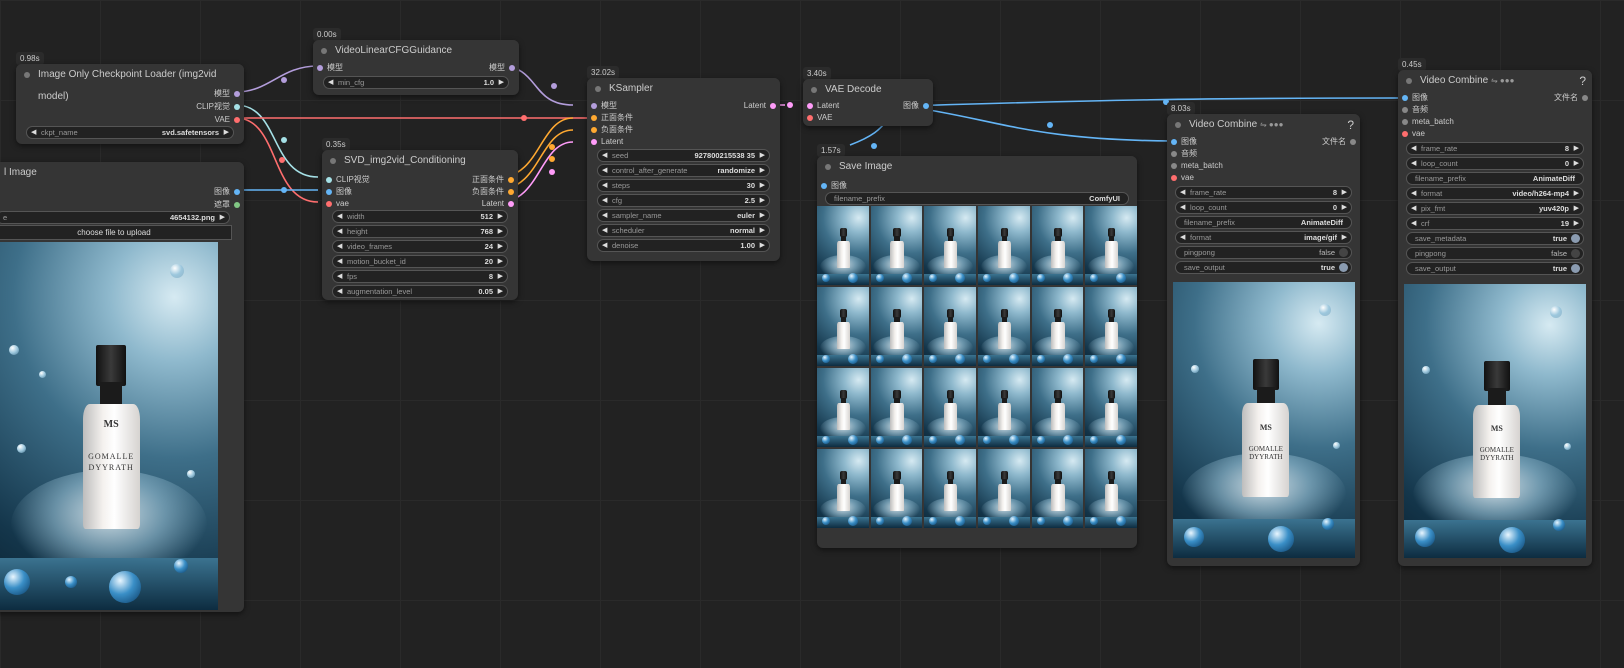 The height and width of the screenshot is (668, 1624). What do you see at coordinates (416, 51) in the screenshot?
I see `node-header: VideoLinearCFGGuidance` at bounding box center [416, 51].